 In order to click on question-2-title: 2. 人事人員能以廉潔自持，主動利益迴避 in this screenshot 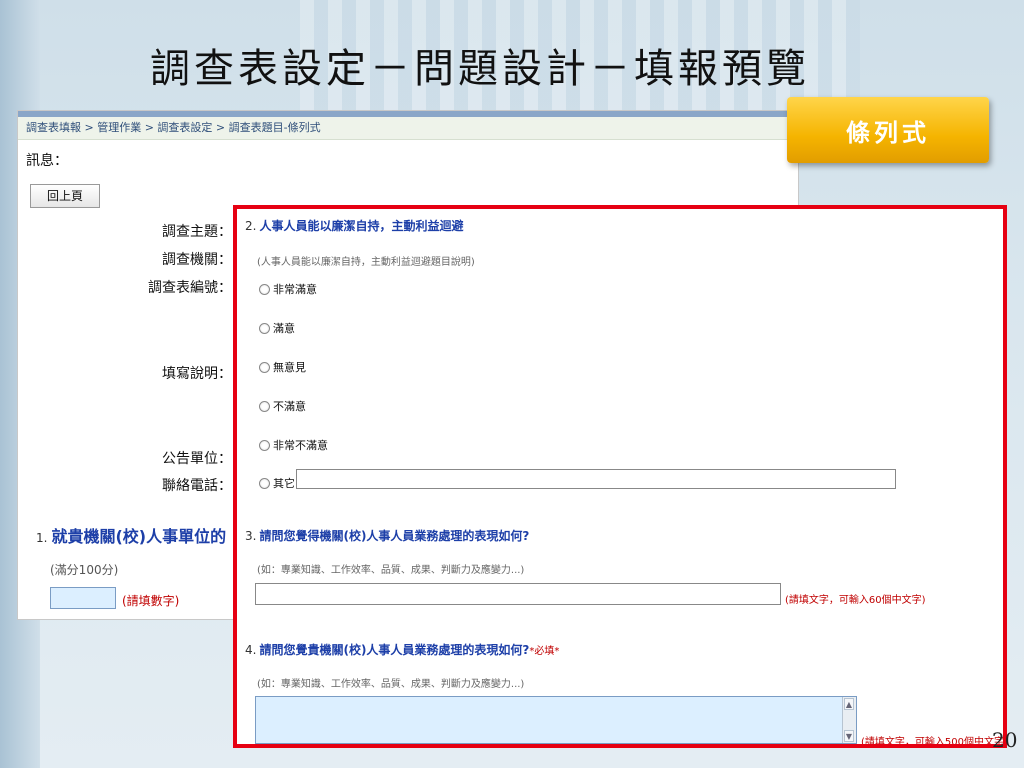, I will do `click(354, 225)`.